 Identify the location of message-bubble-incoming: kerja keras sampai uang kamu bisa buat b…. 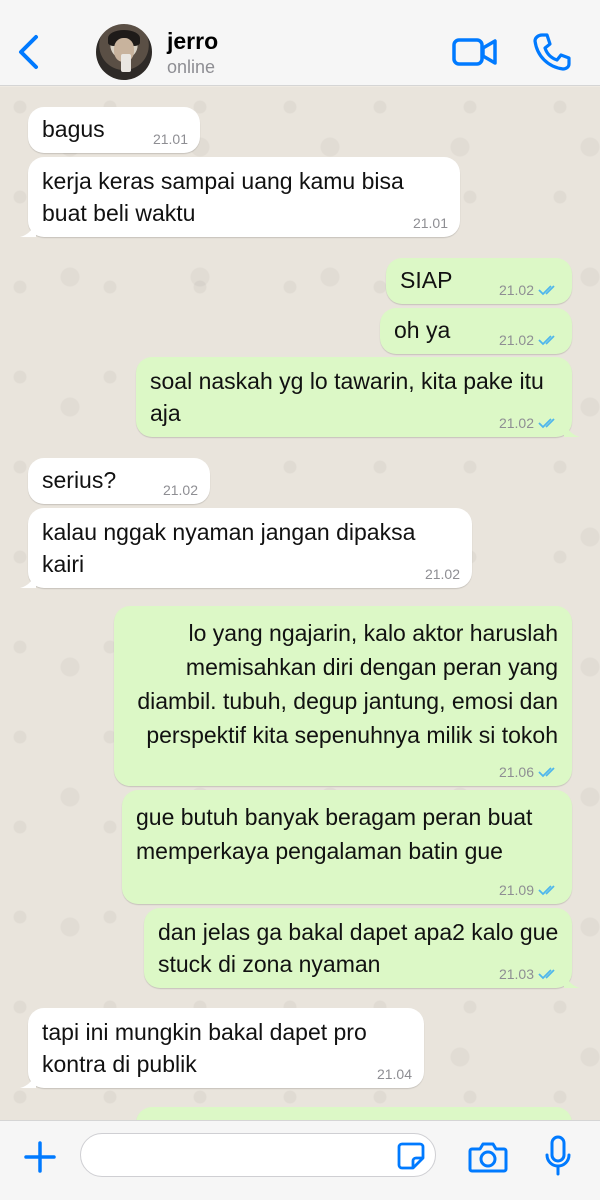
(240, 197).